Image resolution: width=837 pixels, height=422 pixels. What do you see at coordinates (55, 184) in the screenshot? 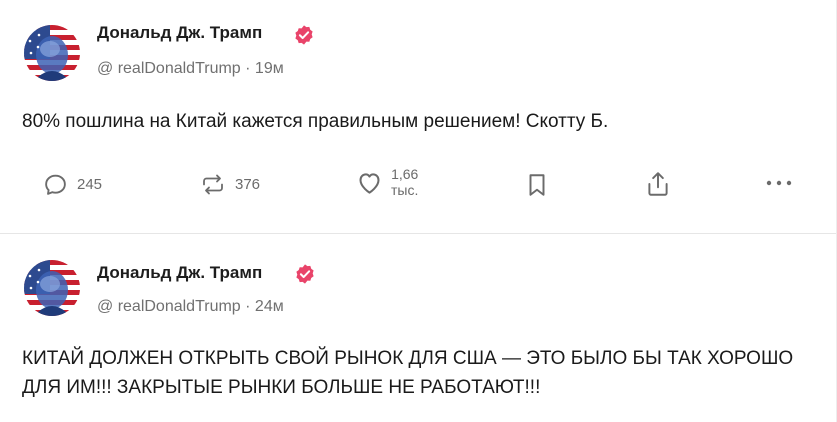
I see `reply-icon` at bounding box center [55, 184].